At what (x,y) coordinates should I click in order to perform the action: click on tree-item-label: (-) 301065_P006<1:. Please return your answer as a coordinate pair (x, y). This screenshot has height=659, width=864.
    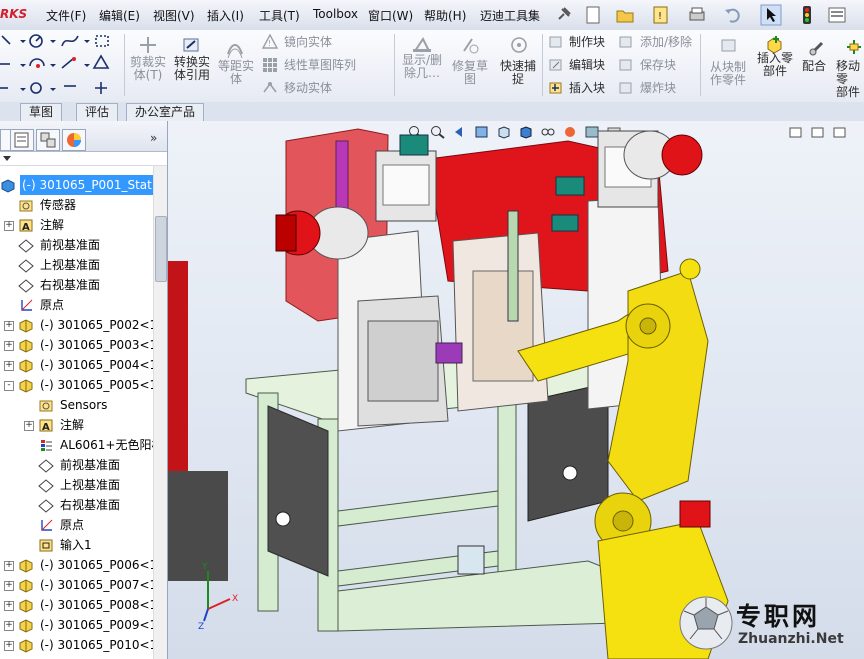
    Looking at the image, I should click on (101, 565).